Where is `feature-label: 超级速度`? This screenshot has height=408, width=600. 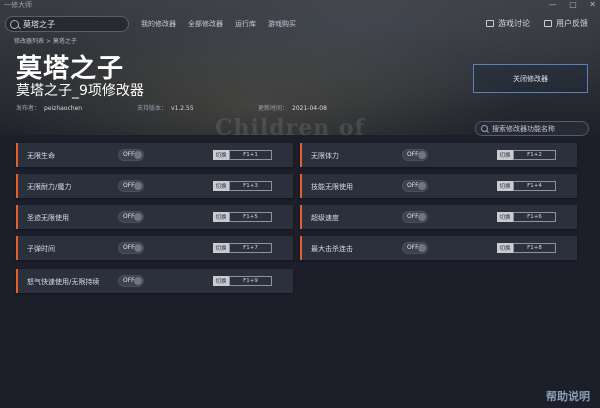 feature-label: 超级速度 is located at coordinates (325, 218).